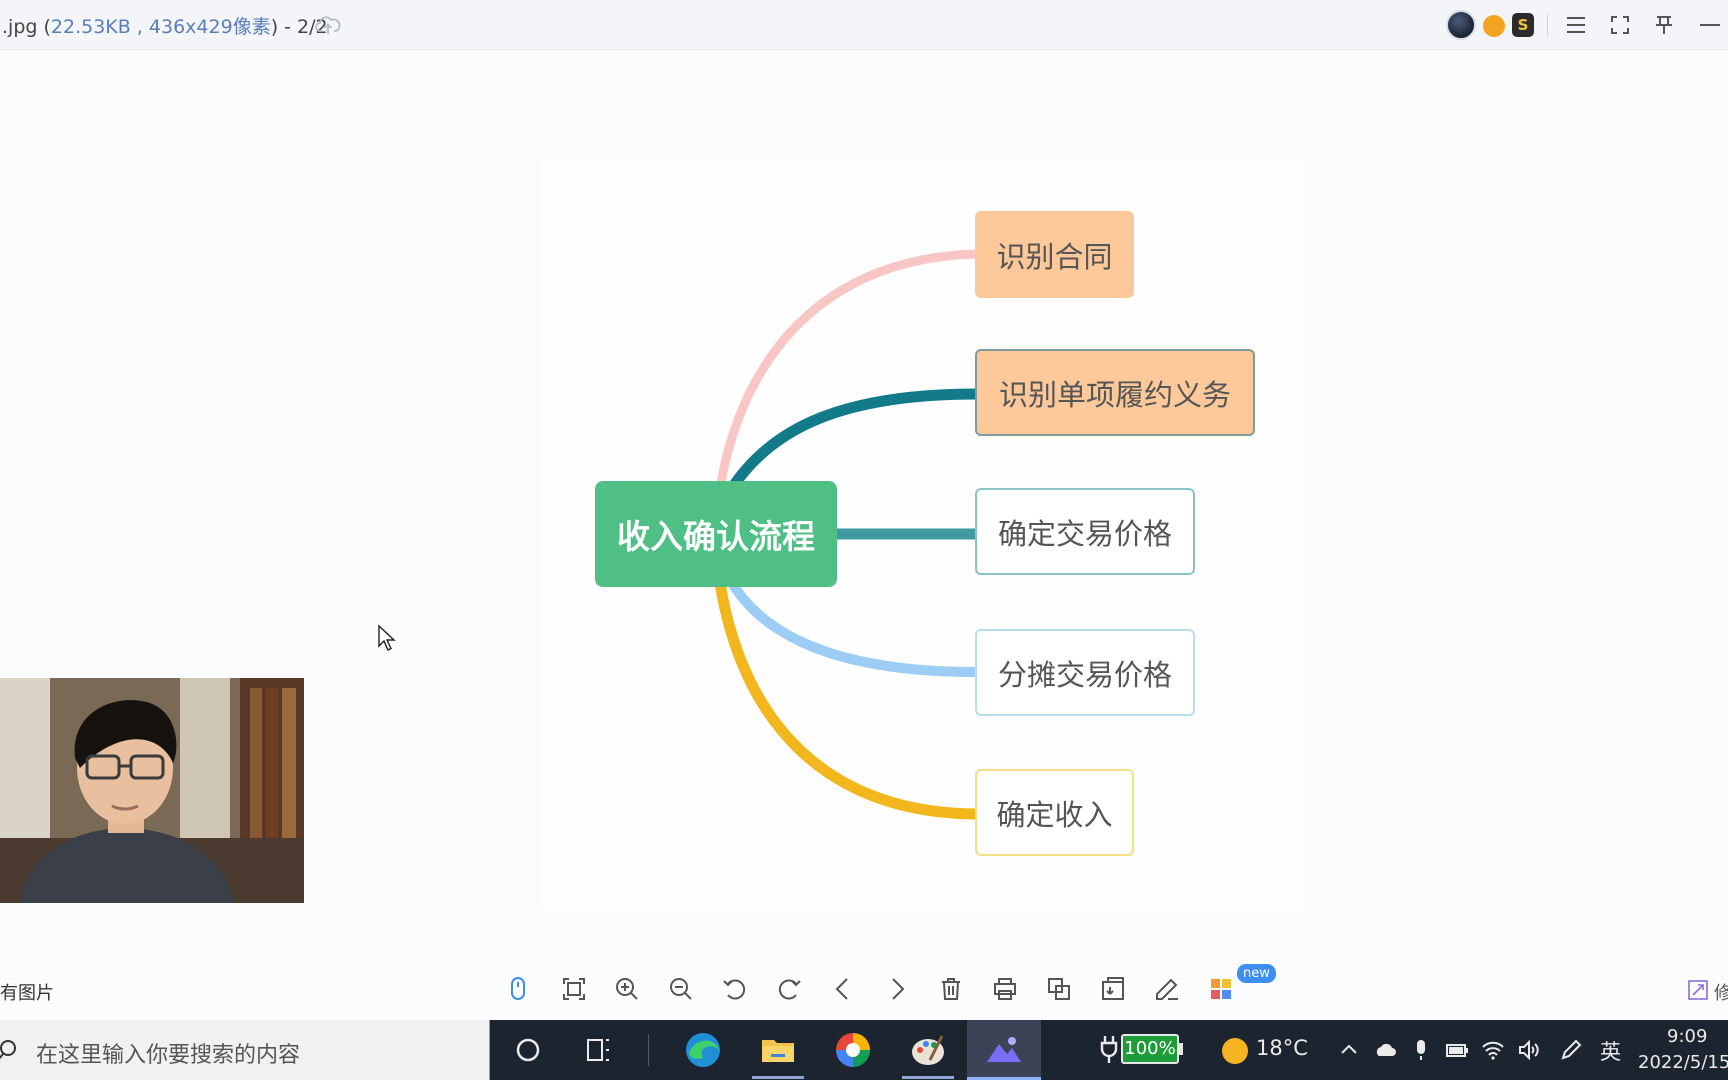 The width and height of the screenshot is (1728, 1080). I want to click on ime-indicator: 英, so click(1610, 1051).